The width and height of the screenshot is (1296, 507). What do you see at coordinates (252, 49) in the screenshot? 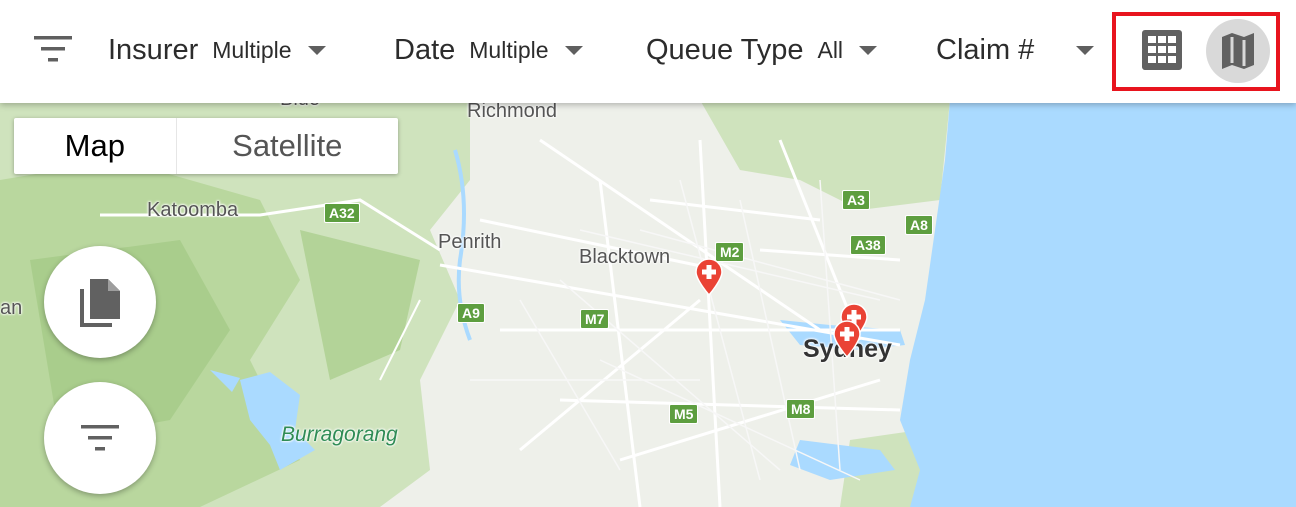
I see `insurer-filter-value: Multiple` at bounding box center [252, 49].